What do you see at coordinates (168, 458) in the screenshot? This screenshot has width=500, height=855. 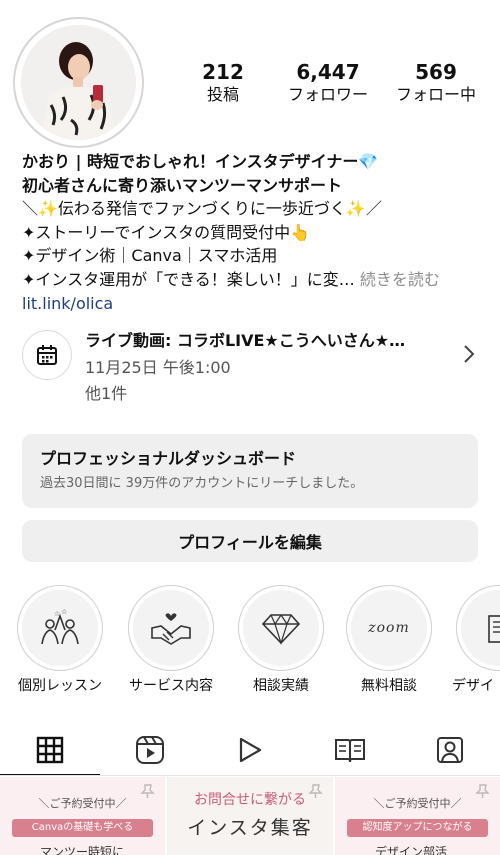 I see `dashboard-title: プロフェッショナルダッシュボード` at bounding box center [168, 458].